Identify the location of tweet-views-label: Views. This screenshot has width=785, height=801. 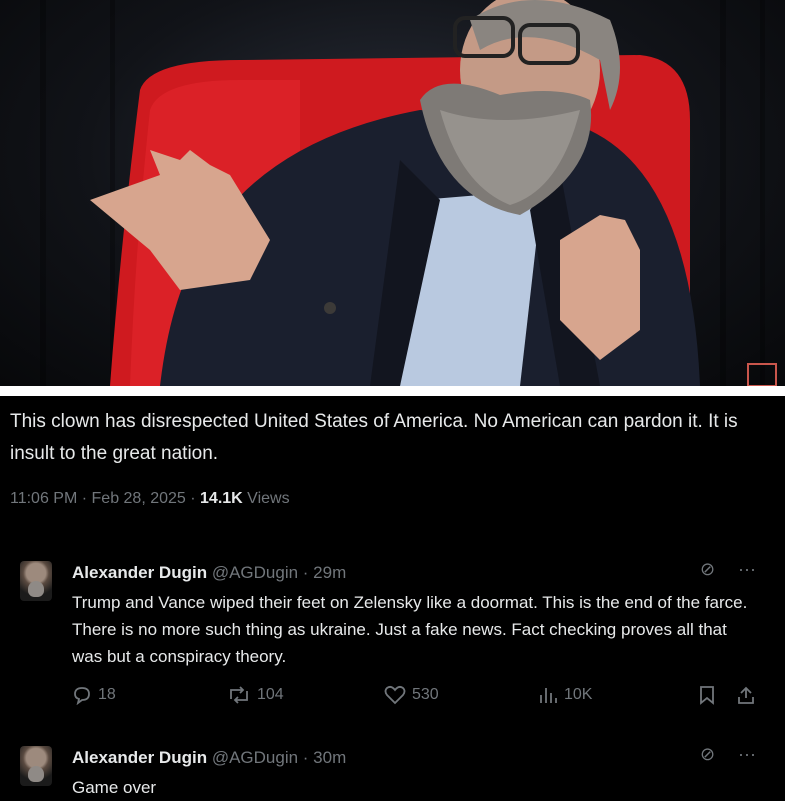
(266, 498).